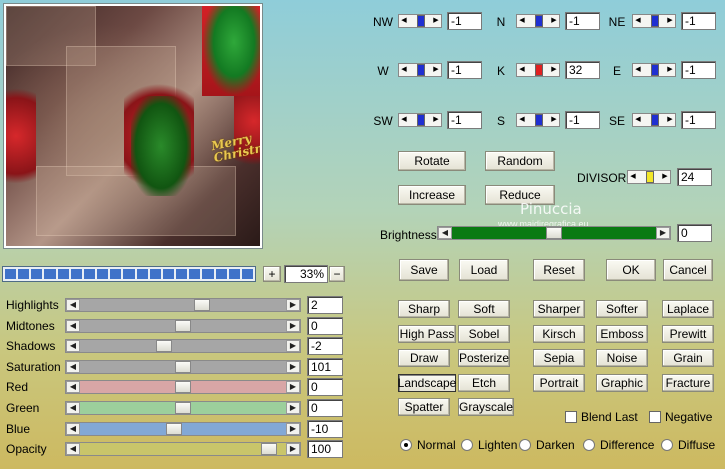 This screenshot has height=469, width=725. Describe the element at coordinates (688, 270) in the screenshot. I see `cancel-button: Cancel` at that location.